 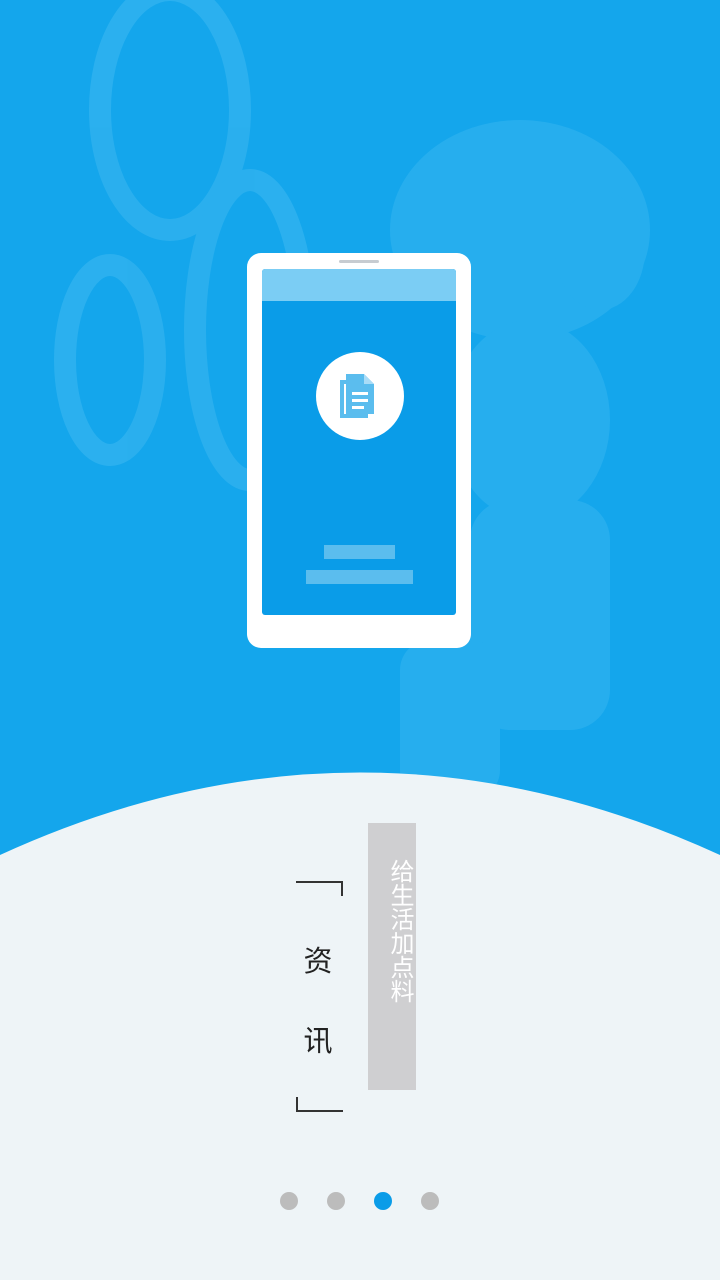 I want to click on slogan-text: 给生活加点料, so click(x=400, y=931).